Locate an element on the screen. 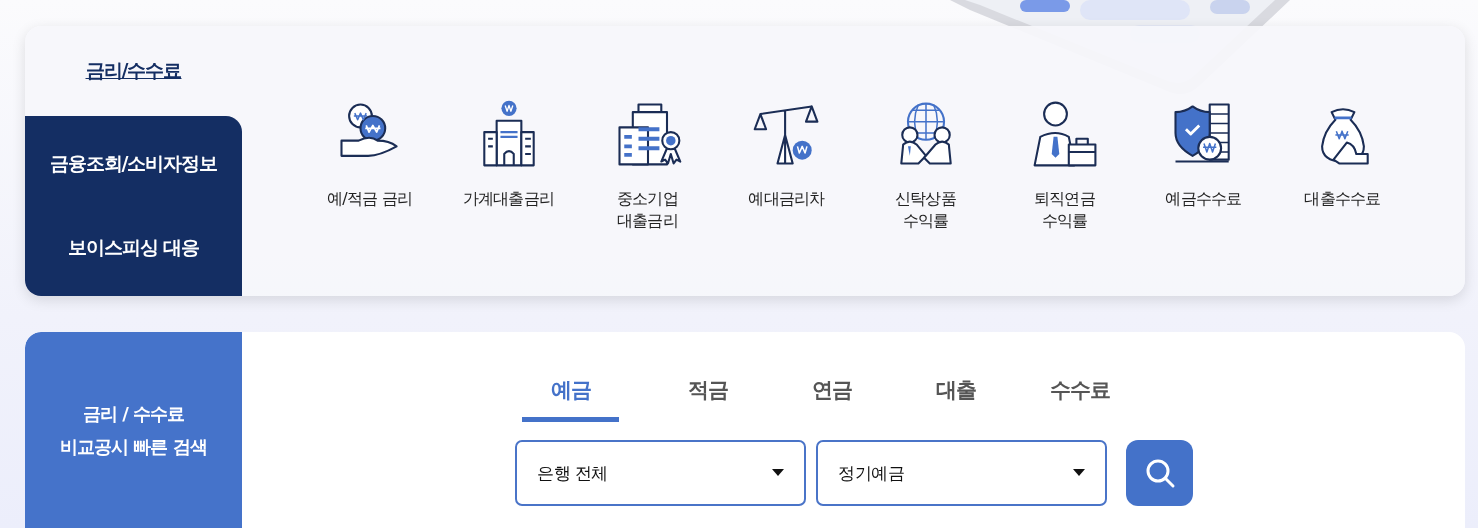 The width and height of the screenshot is (1478, 528). tab: 수수료 is located at coordinates (1080, 399).